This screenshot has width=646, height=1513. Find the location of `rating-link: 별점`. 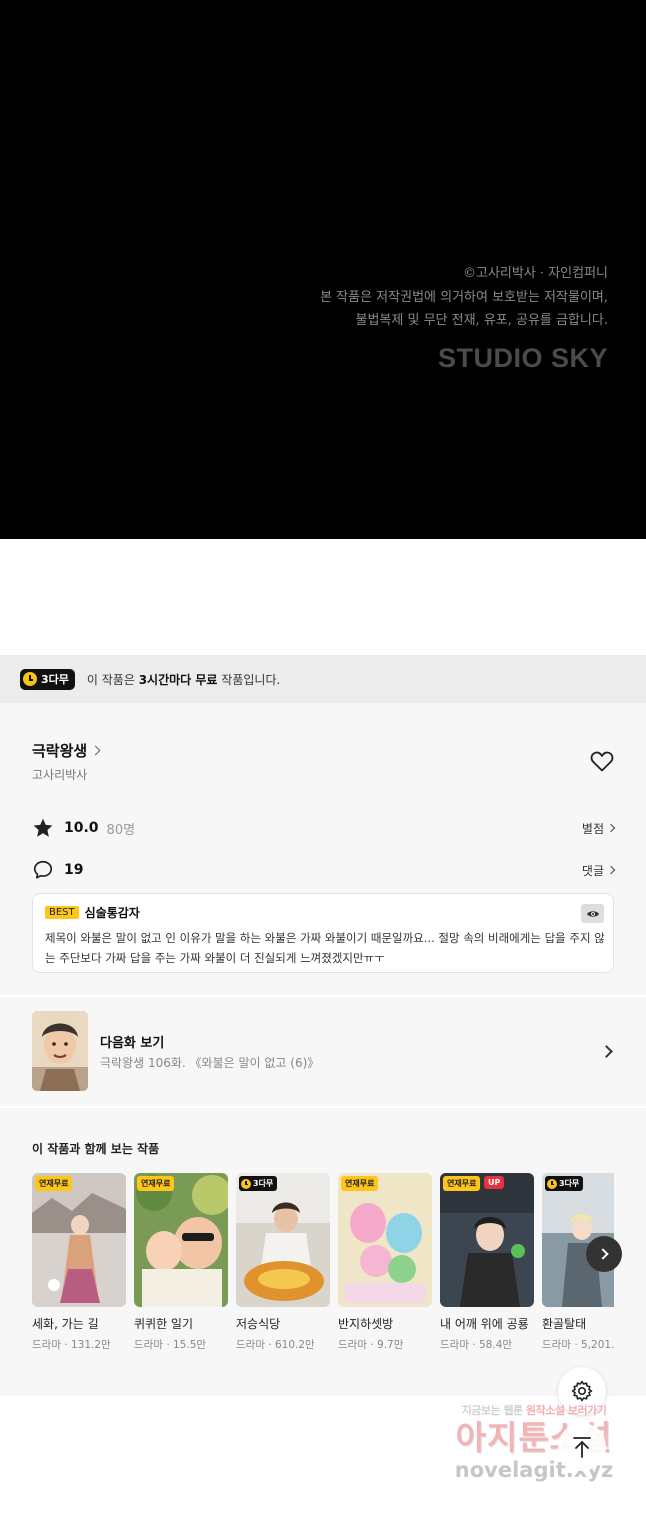

rating-link: 별점 is located at coordinates (598, 828).